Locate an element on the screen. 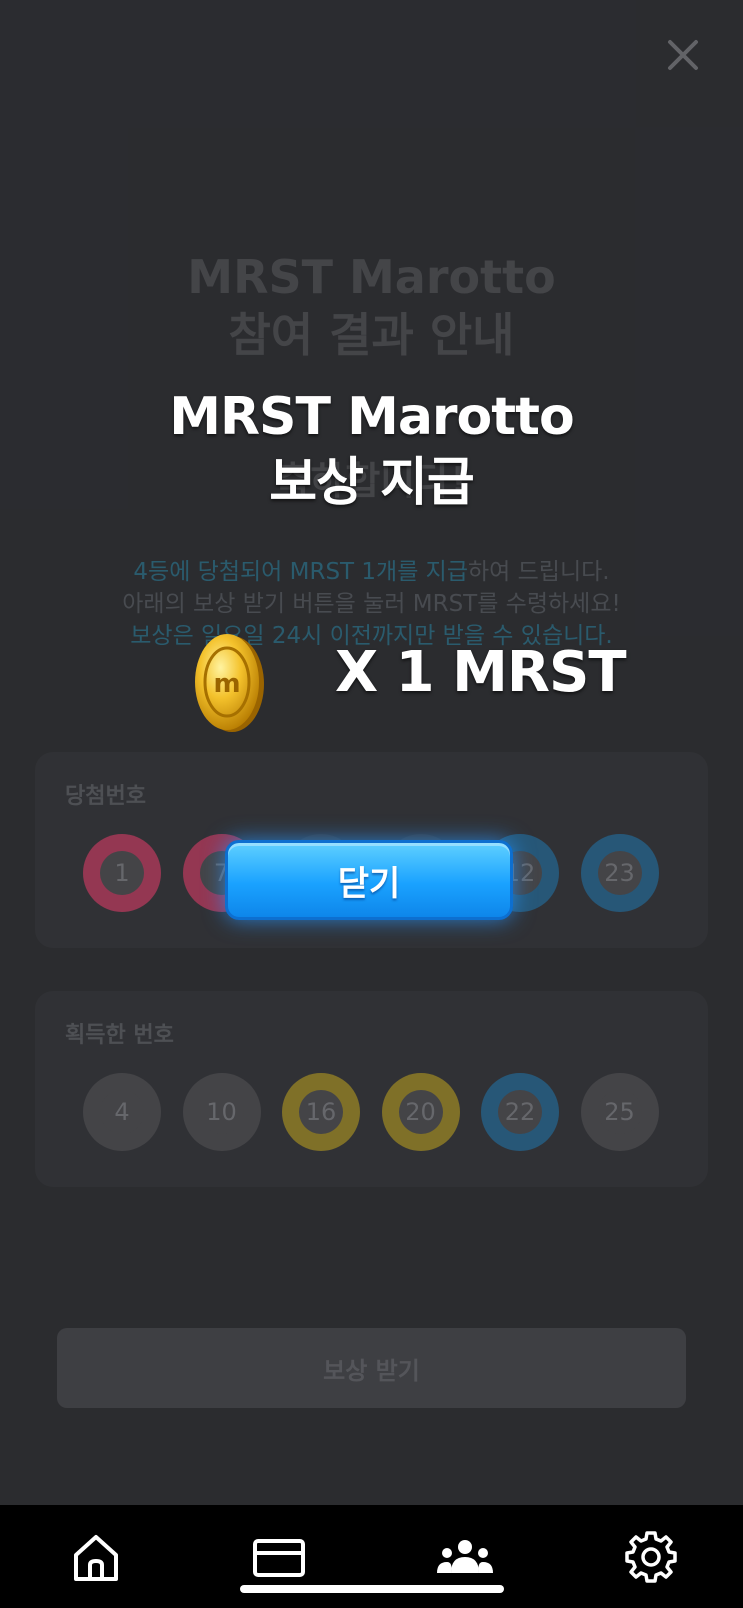 The image size is (743, 1608). community-icon is located at coordinates (465, 1557).